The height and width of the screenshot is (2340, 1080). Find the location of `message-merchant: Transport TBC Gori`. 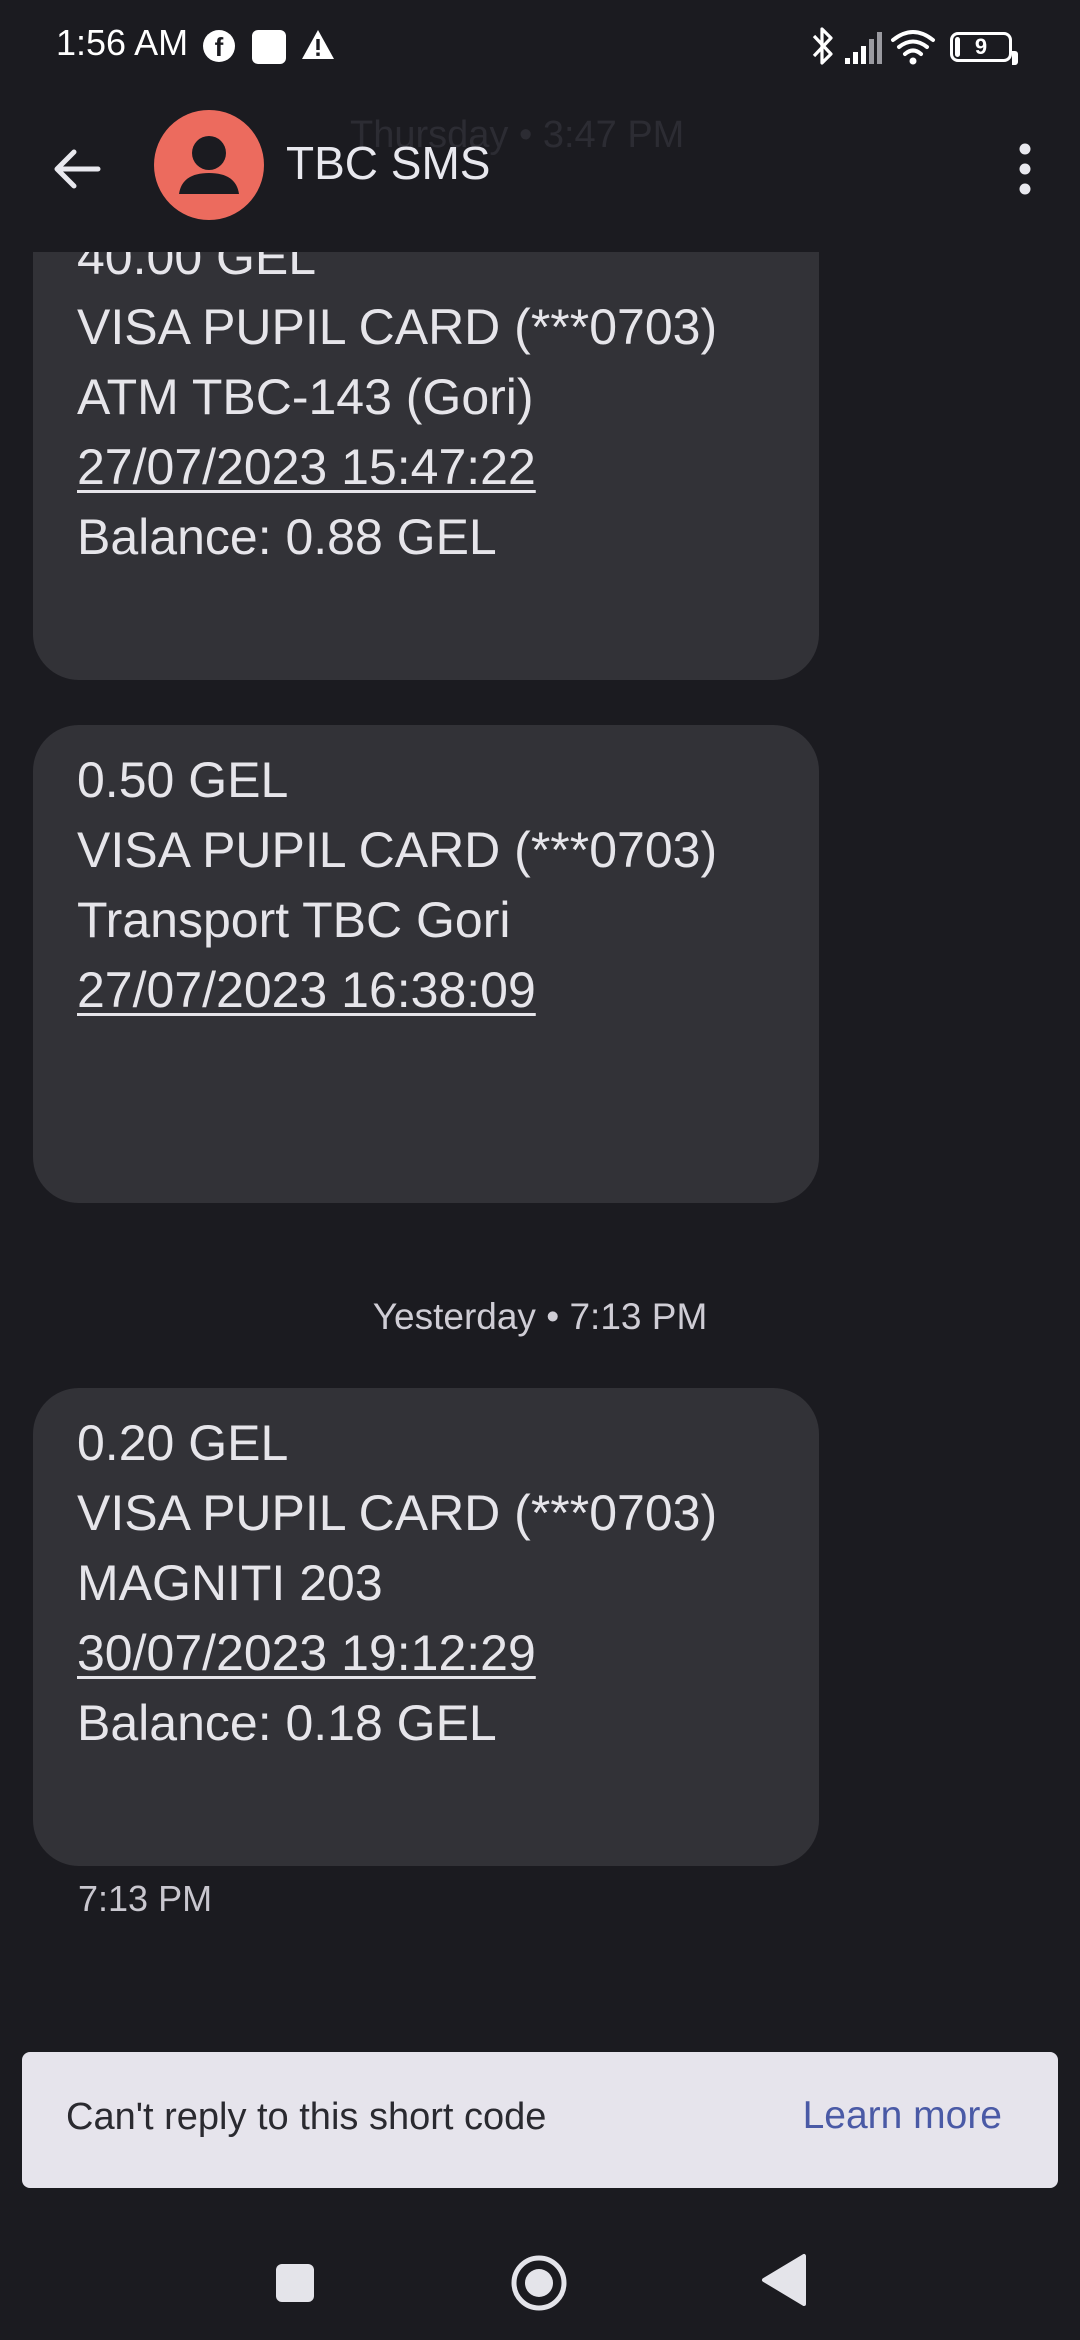

message-merchant: Transport TBC Gori is located at coordinates (294, 920).